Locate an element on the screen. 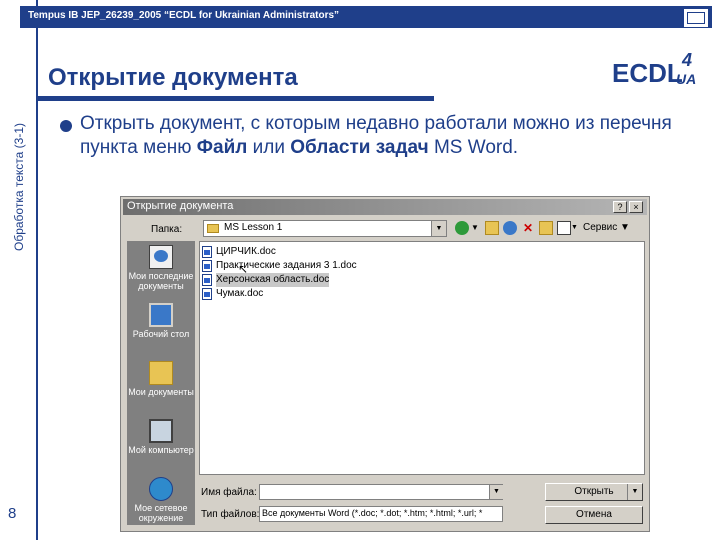 This screenshot has width=720, height=540. logo-text: ECDL is located at coordinates (647, 73).